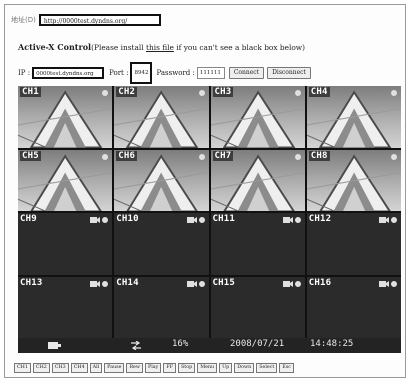 The height and width of the screenshot is (384, 414). Describe the element at coordinates (114, 368) in the screenshot. I see `control-button-pause: Pause` at that location.